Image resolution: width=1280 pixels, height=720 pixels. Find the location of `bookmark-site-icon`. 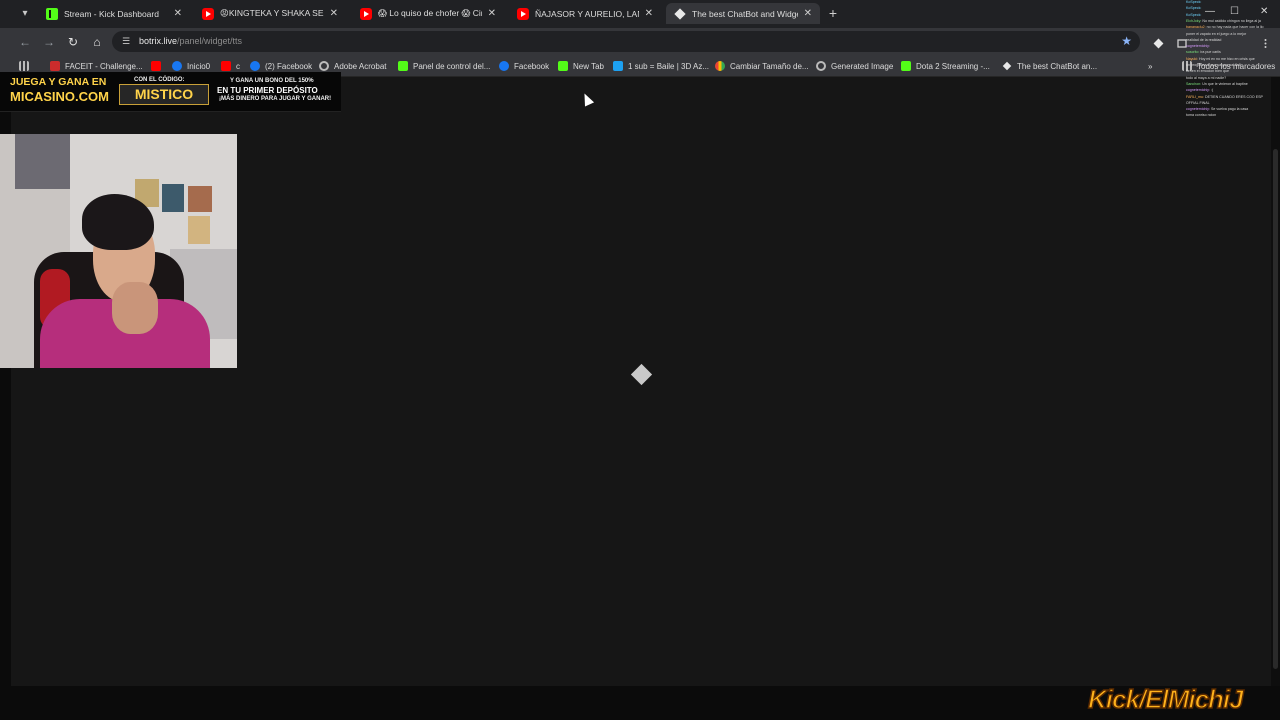

bookmark-site-icon is located at coordinates (618, 66).